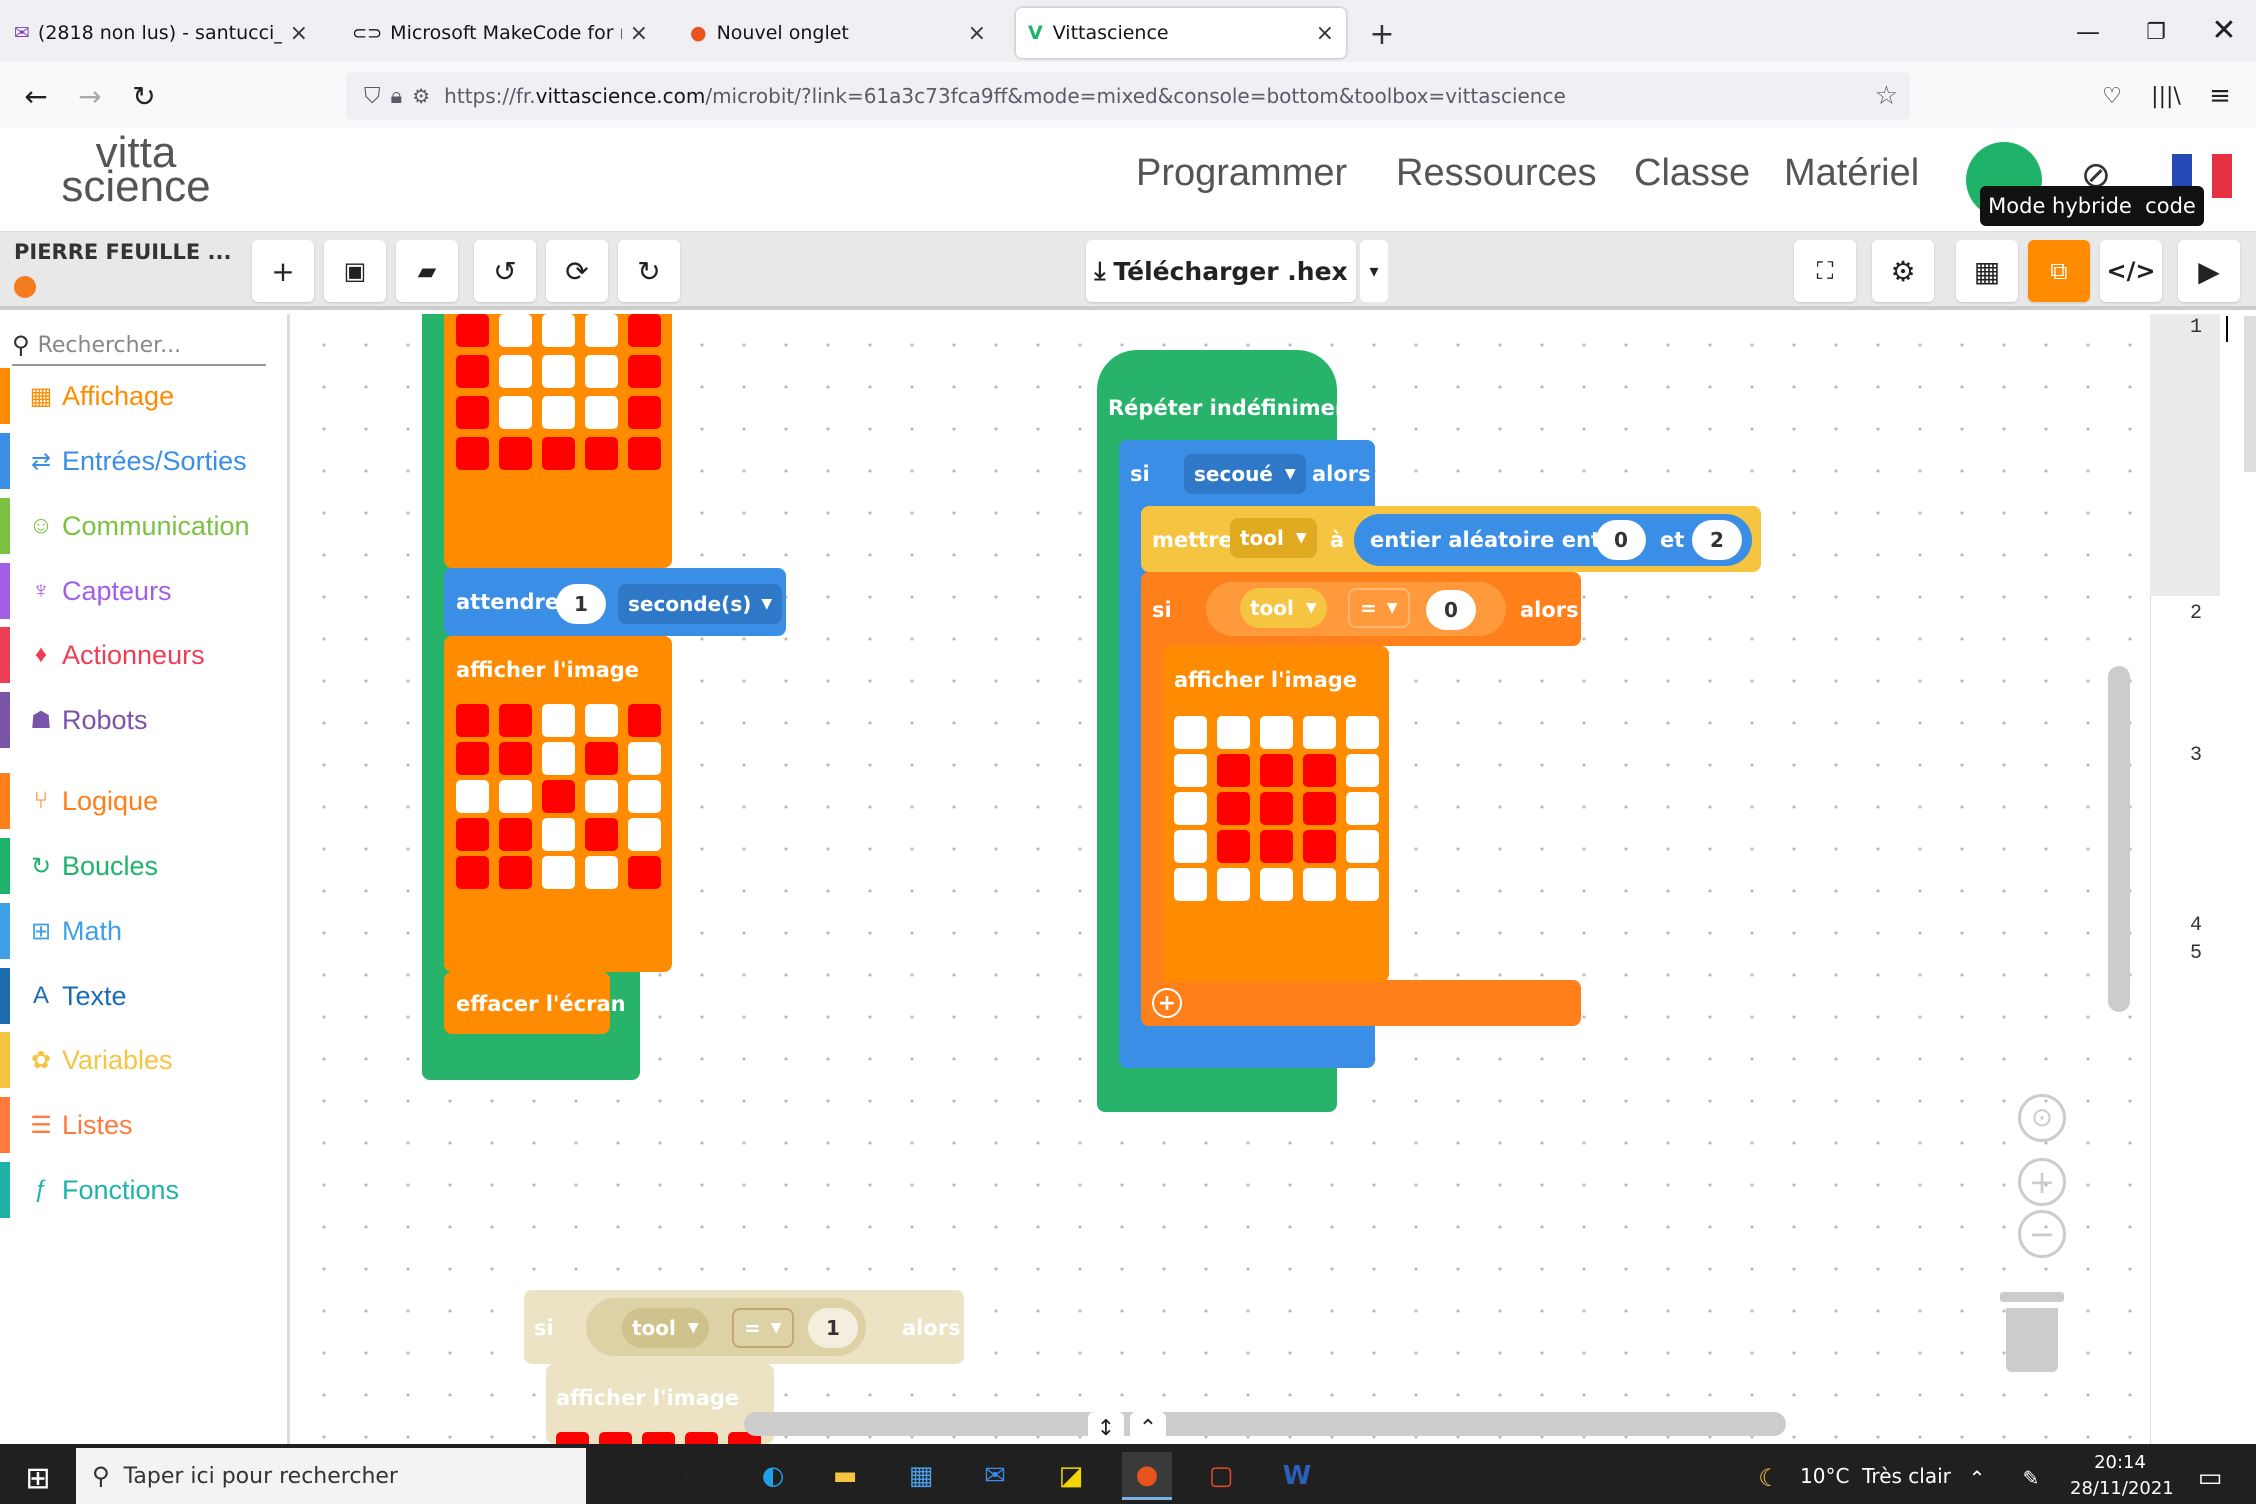  I want to click on toolbox-category-texte: A Texte, so click(145, 996).